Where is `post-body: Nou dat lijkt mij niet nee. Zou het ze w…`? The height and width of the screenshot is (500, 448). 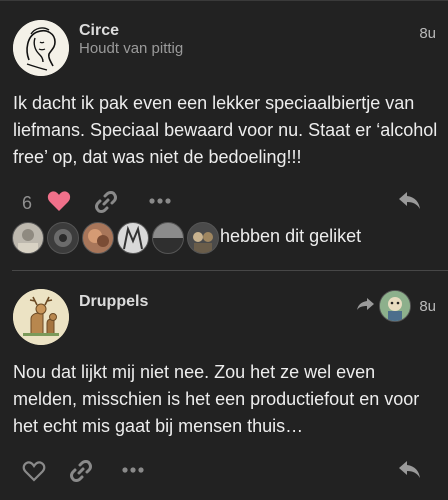
post-body: Nou dat lijkt mij niet nee. Zou het ze w… is located at coordinates (216, 399).